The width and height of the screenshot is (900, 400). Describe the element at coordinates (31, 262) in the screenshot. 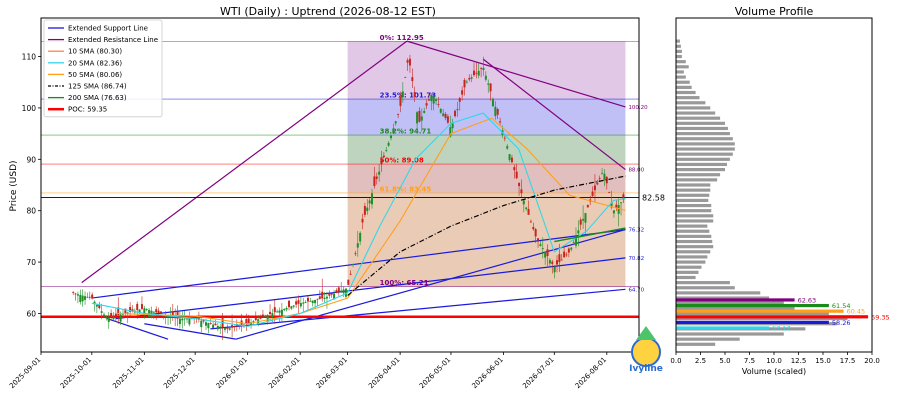

I see `y-tick-label: 70` at that location.